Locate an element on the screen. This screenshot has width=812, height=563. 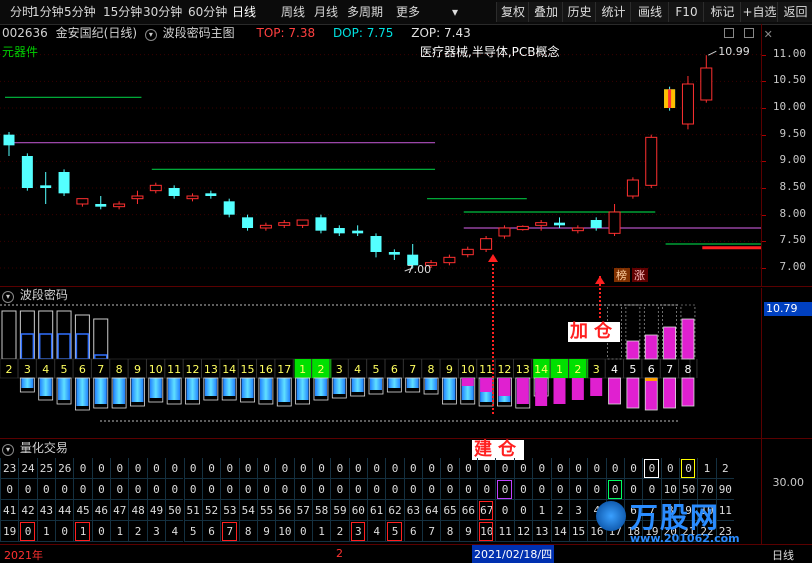
lianghua-title: 量化交易 is located at coordinates (44, 448).